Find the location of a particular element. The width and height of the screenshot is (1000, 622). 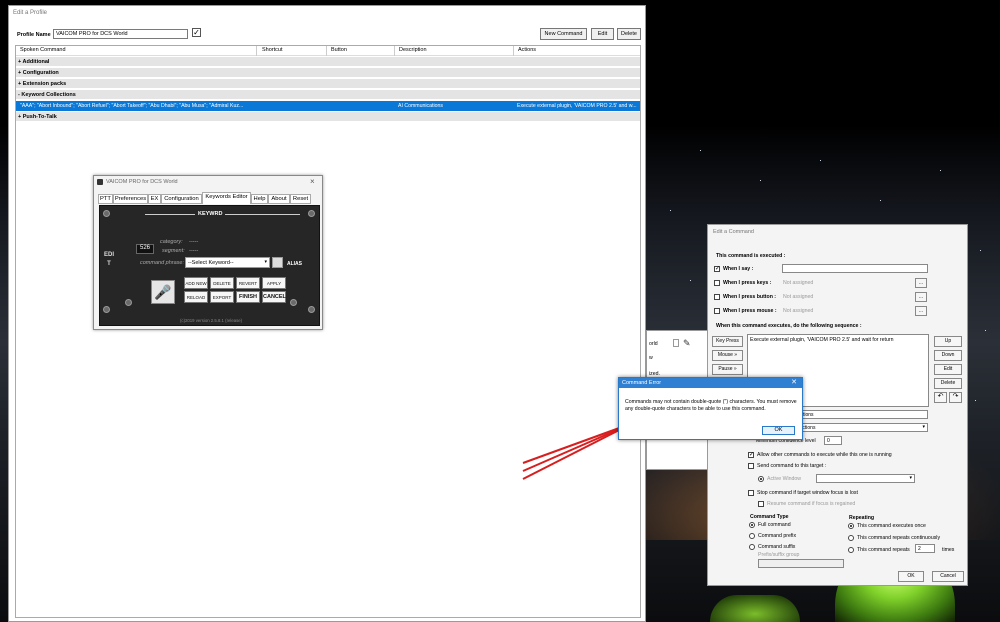

allow-others-checkbox: ✓ is located at coordinates (751, 455).